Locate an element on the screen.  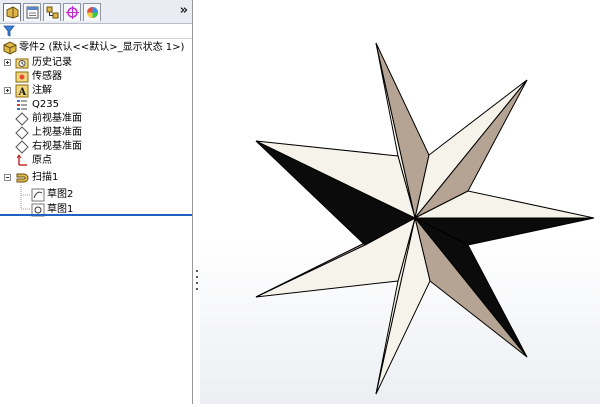
filter-icon is located at coordinates (9, 31).